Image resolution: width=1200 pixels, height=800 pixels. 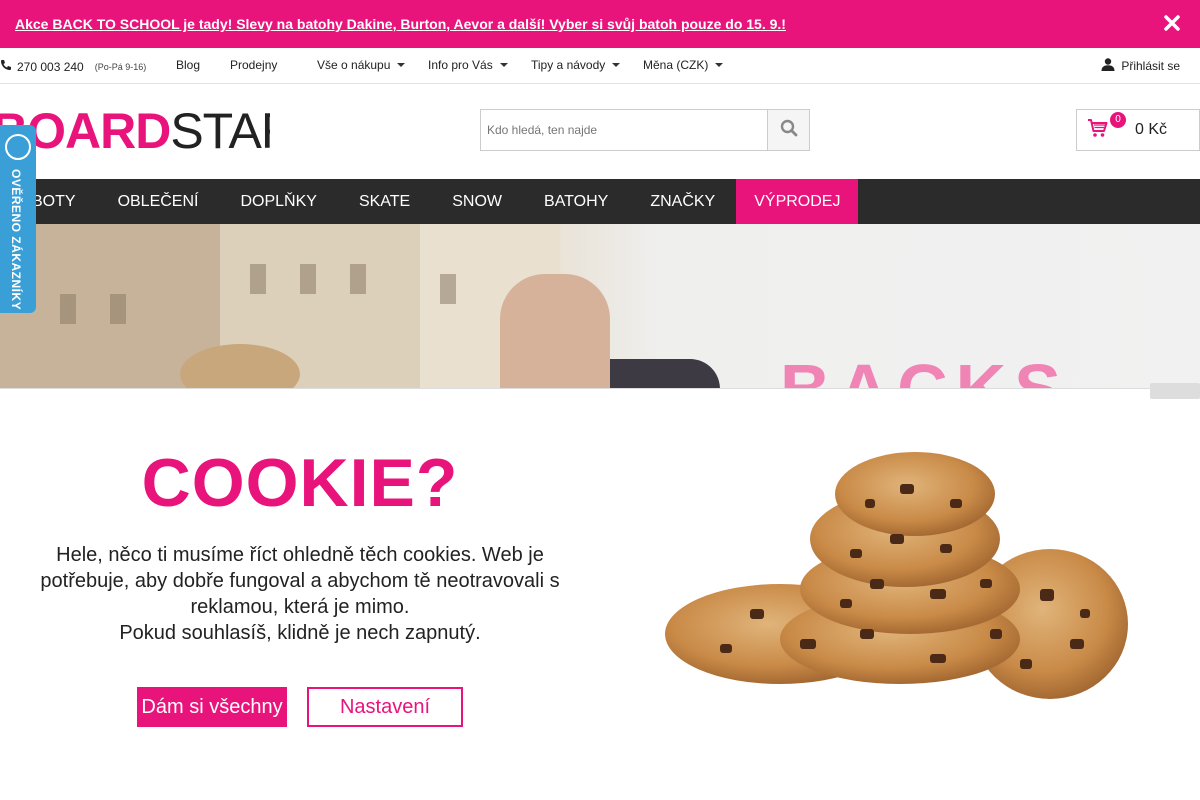 I want to click on phone-number: 270 003 240, so click(x=50, y=66).